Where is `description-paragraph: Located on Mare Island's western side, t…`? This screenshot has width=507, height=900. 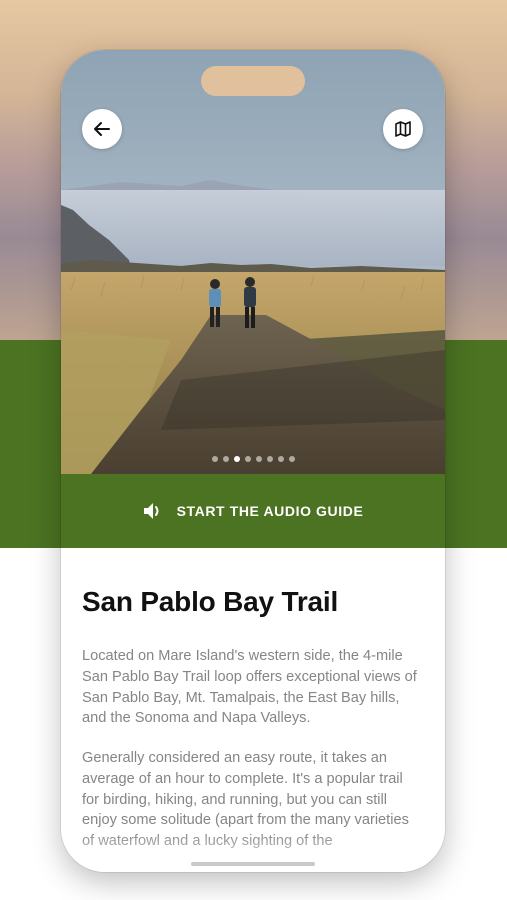
description-paragraph: Located on Mare Island's western side, t… is located at coordinates (249, 687).